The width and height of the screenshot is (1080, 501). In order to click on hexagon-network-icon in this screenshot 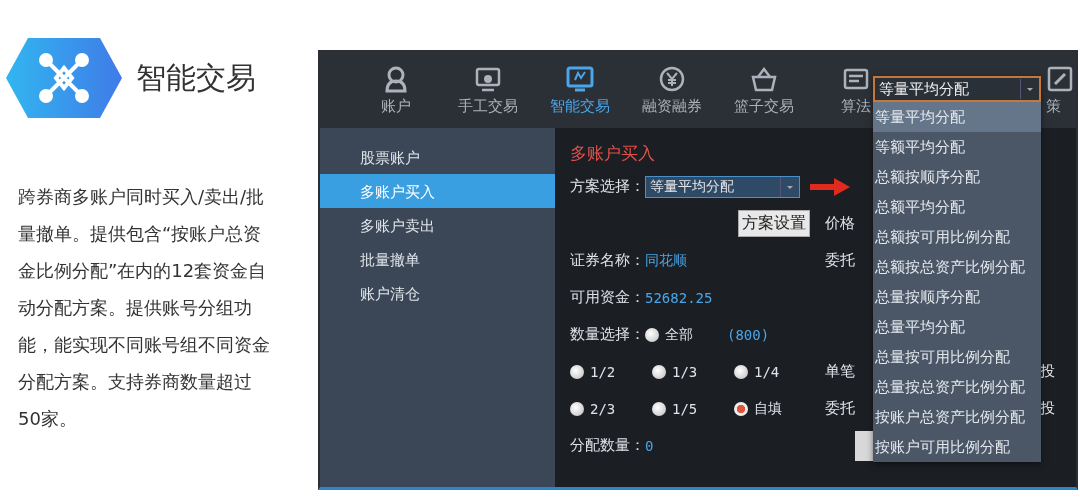, I will do `click(64, 78)`.